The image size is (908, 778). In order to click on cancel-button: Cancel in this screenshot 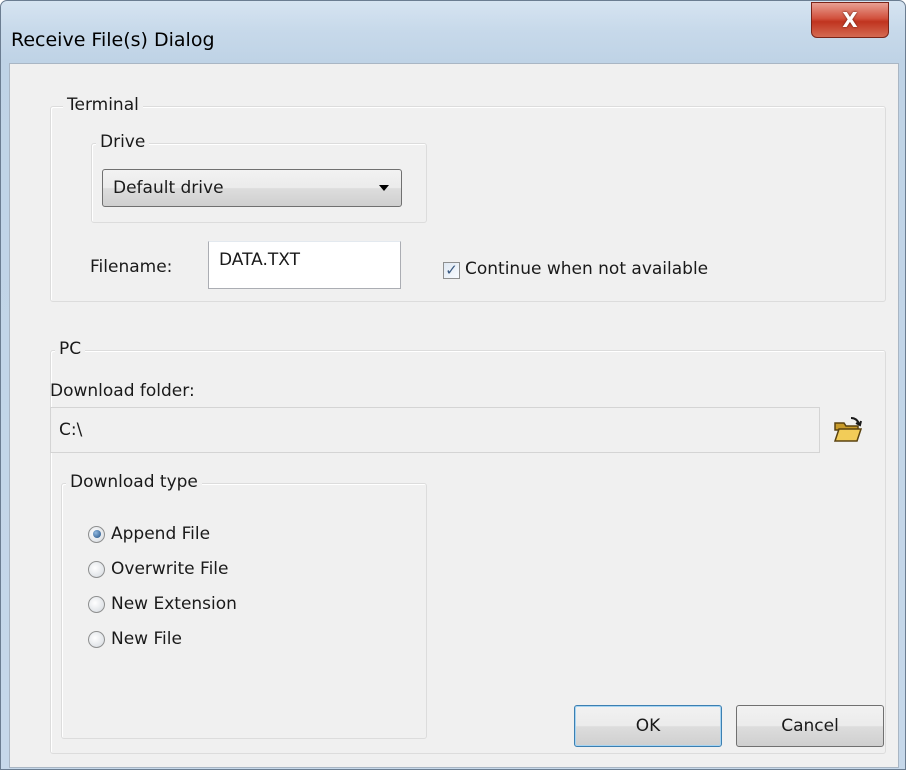, I will do `click(810, 726)`.